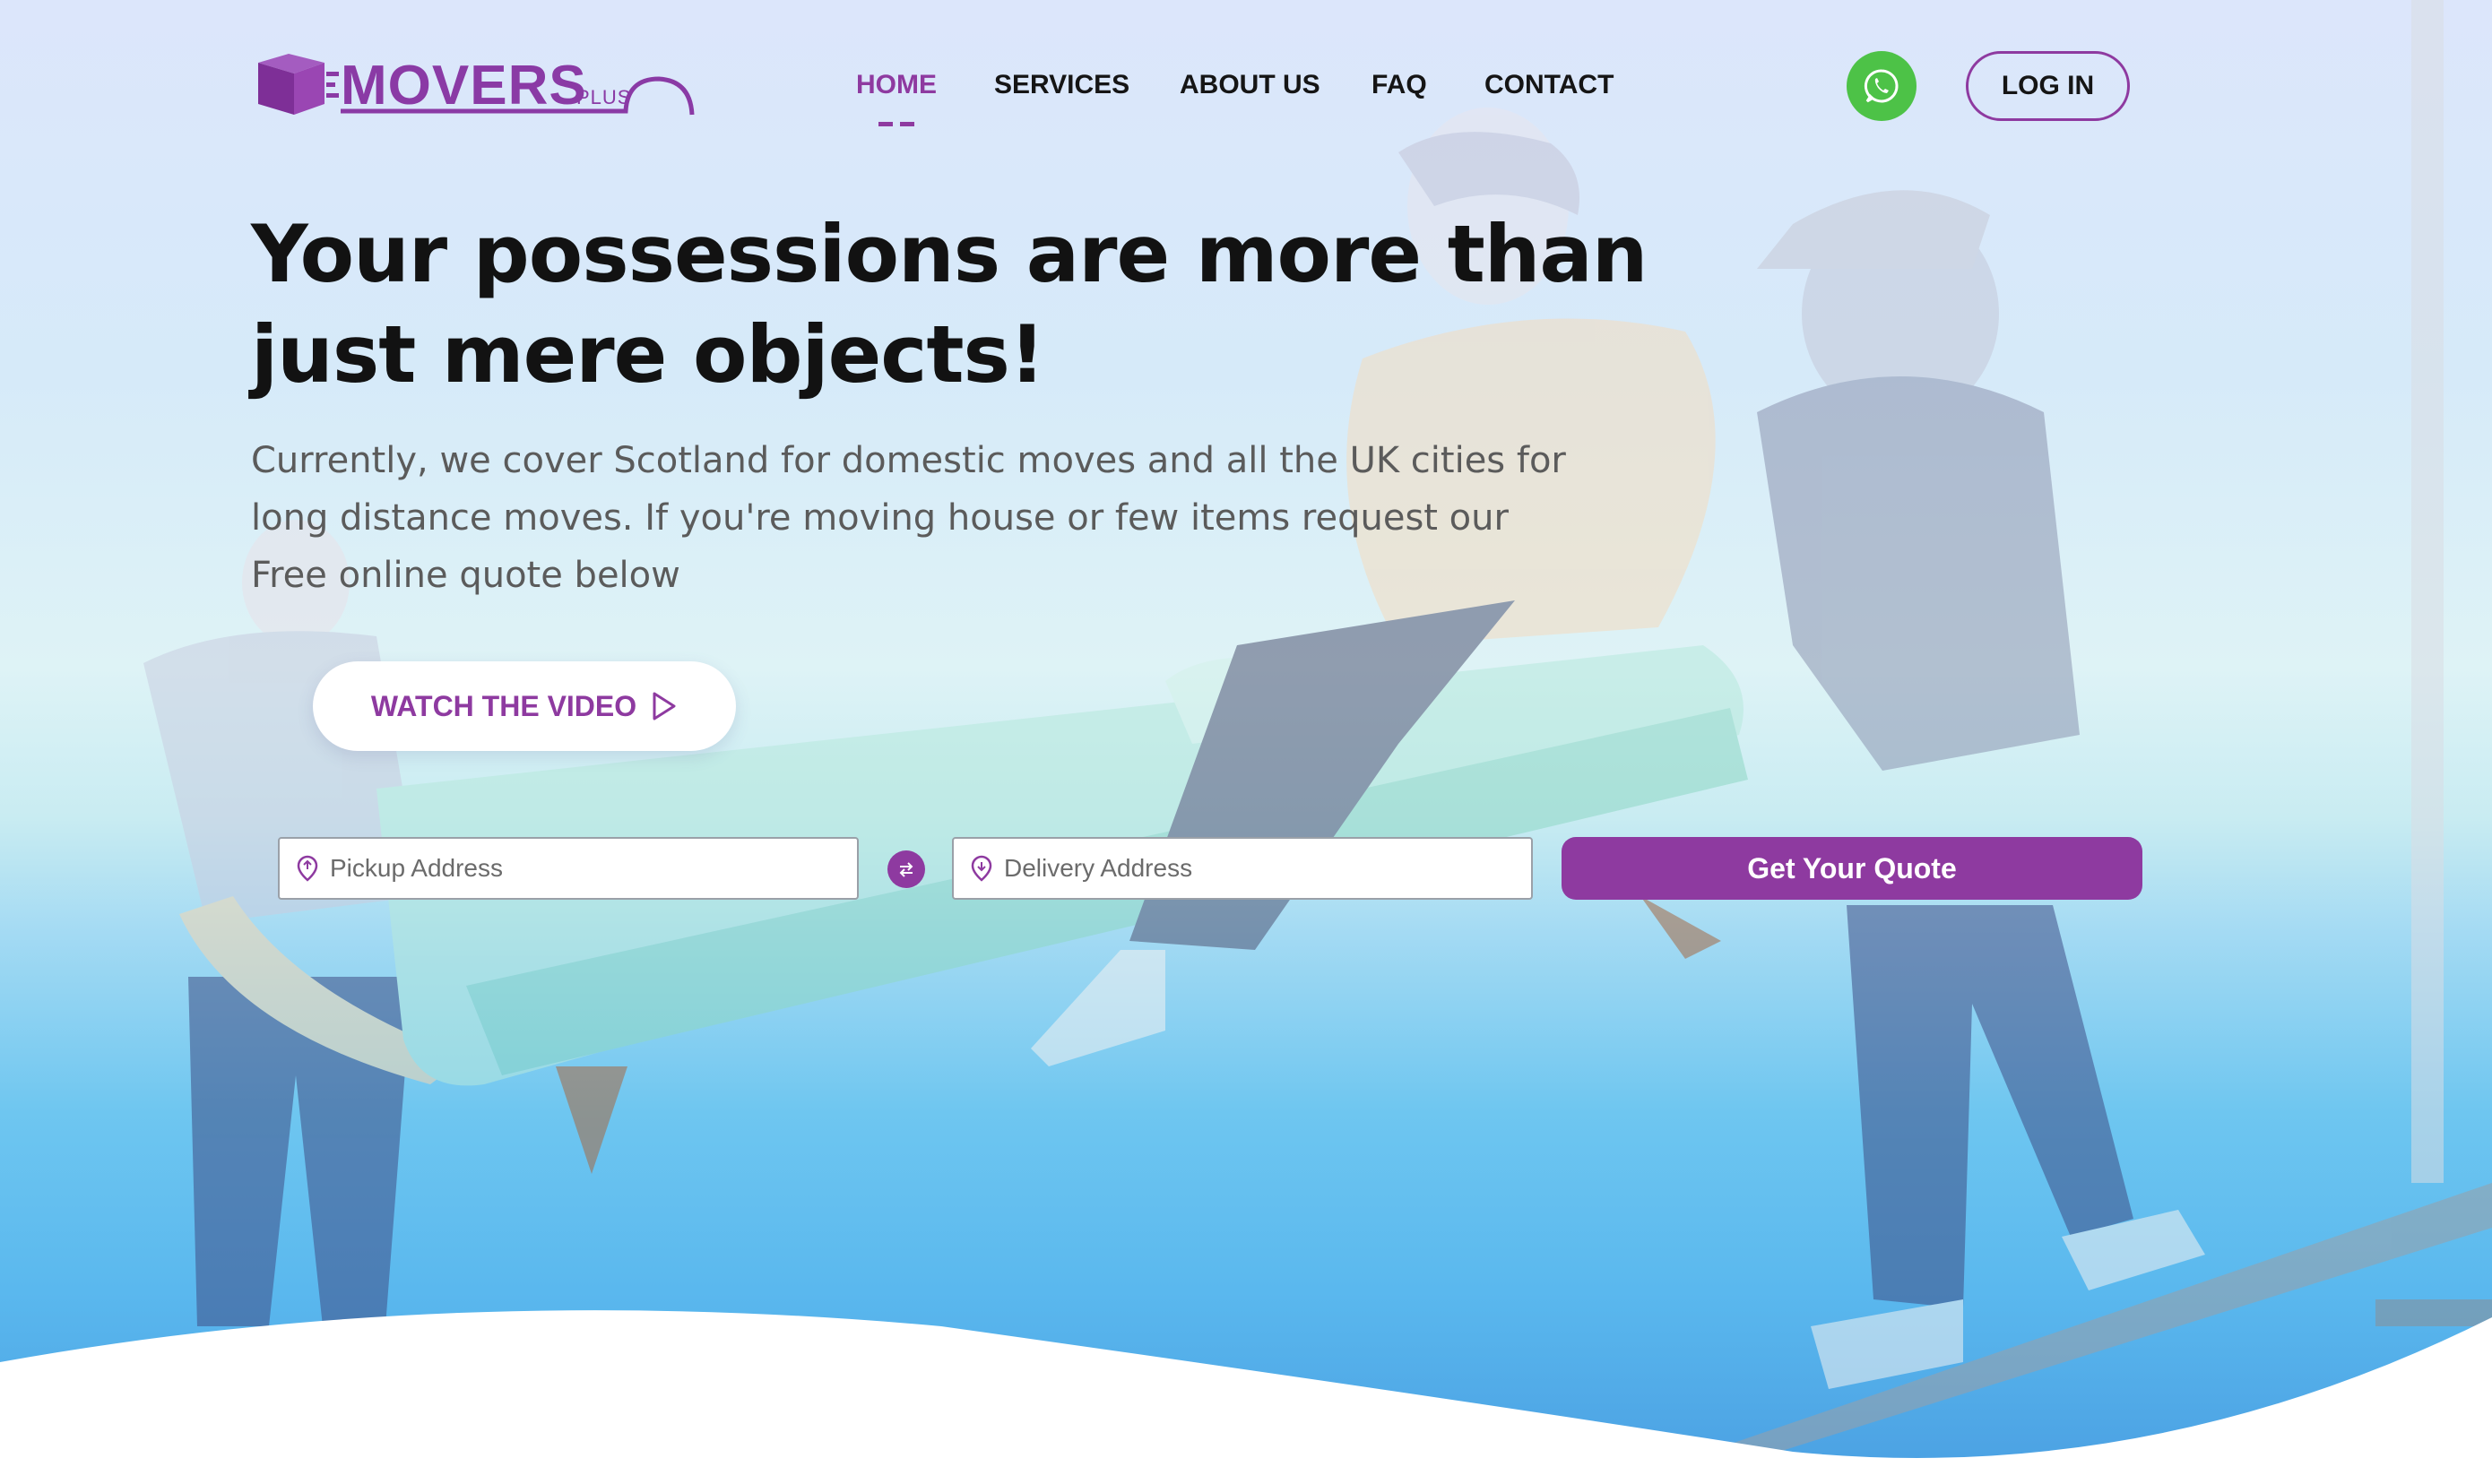 The height and width of the screenshot is (1484, 2492). Describe the element at coordinates (1852, 868) in the screenshot. I see `get-quote-button: Get Your Quote` at that location.